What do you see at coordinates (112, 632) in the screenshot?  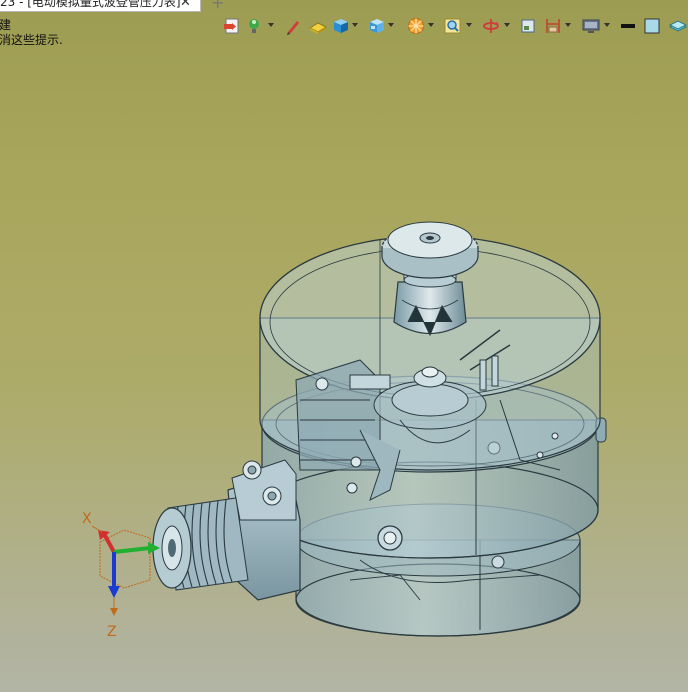 I see `z-axis-label: Z` at bounding box center [112, 632].